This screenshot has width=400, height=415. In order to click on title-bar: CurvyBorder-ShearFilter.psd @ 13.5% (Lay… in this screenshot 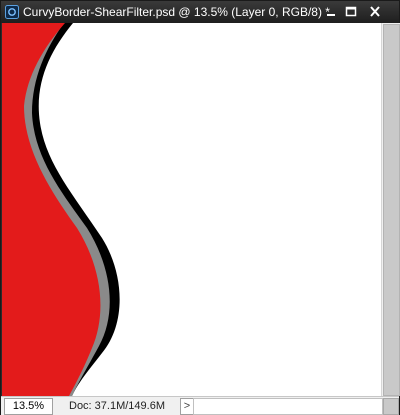, I will do `click(200, 12)`.